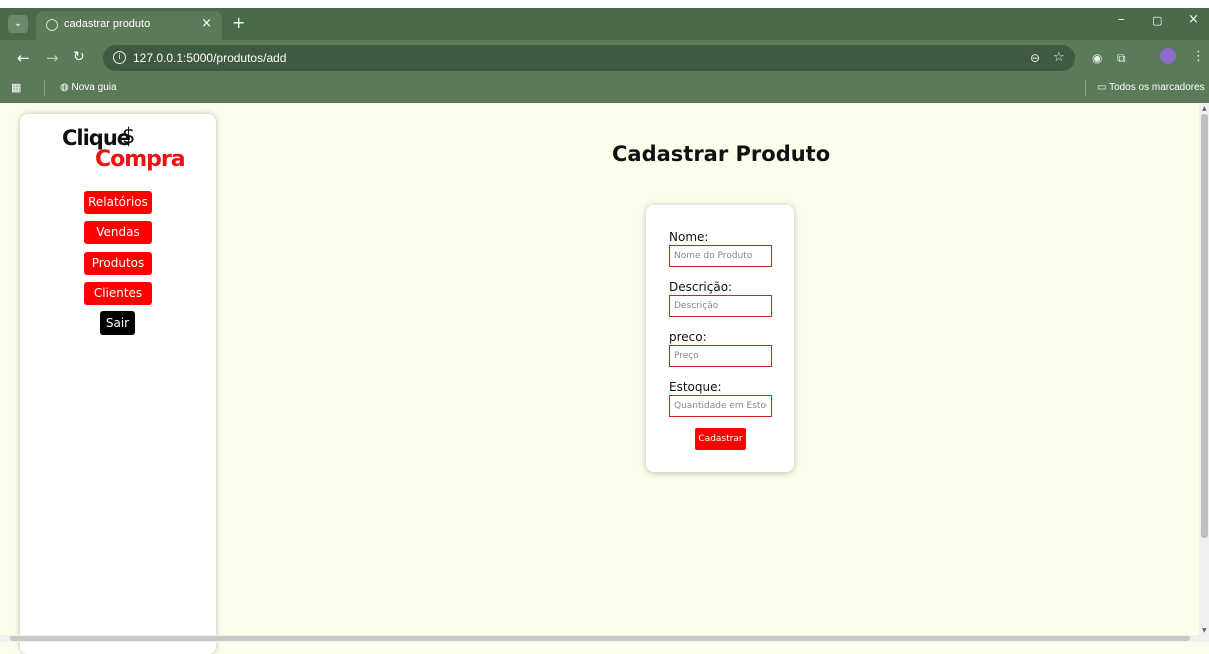  Describe the element at coordinates (1059, 57) in the screenshot. I see `bookmark-star-icon: ☆` at that location.